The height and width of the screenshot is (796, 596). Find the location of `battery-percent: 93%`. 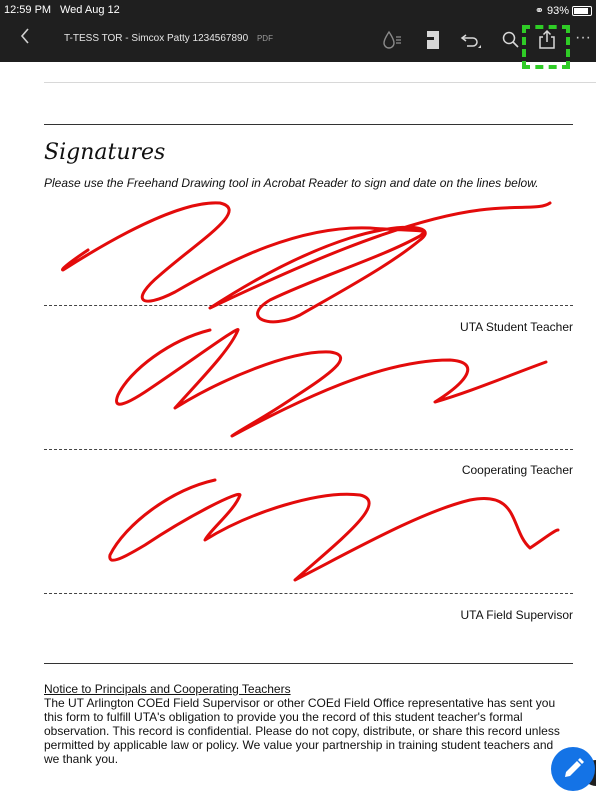

battery-percent: 93% is located at coordinates (557, 10).